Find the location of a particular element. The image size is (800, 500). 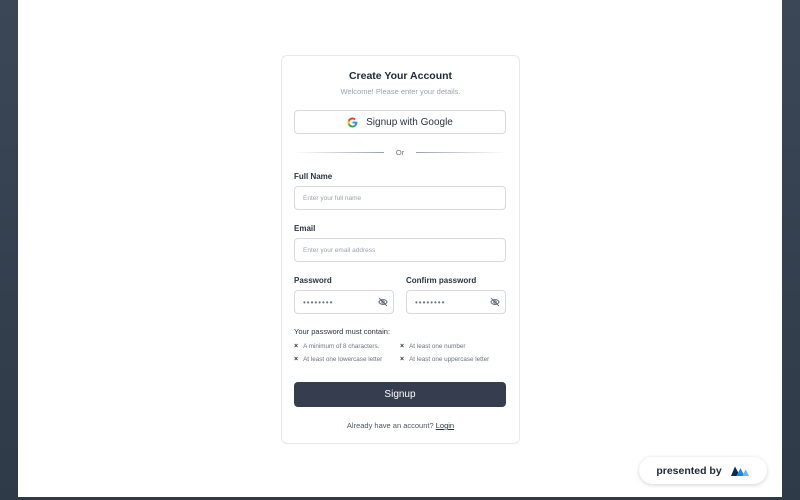

requirement-item: × At least one uppercase letter is located at coordinates (444, 359).